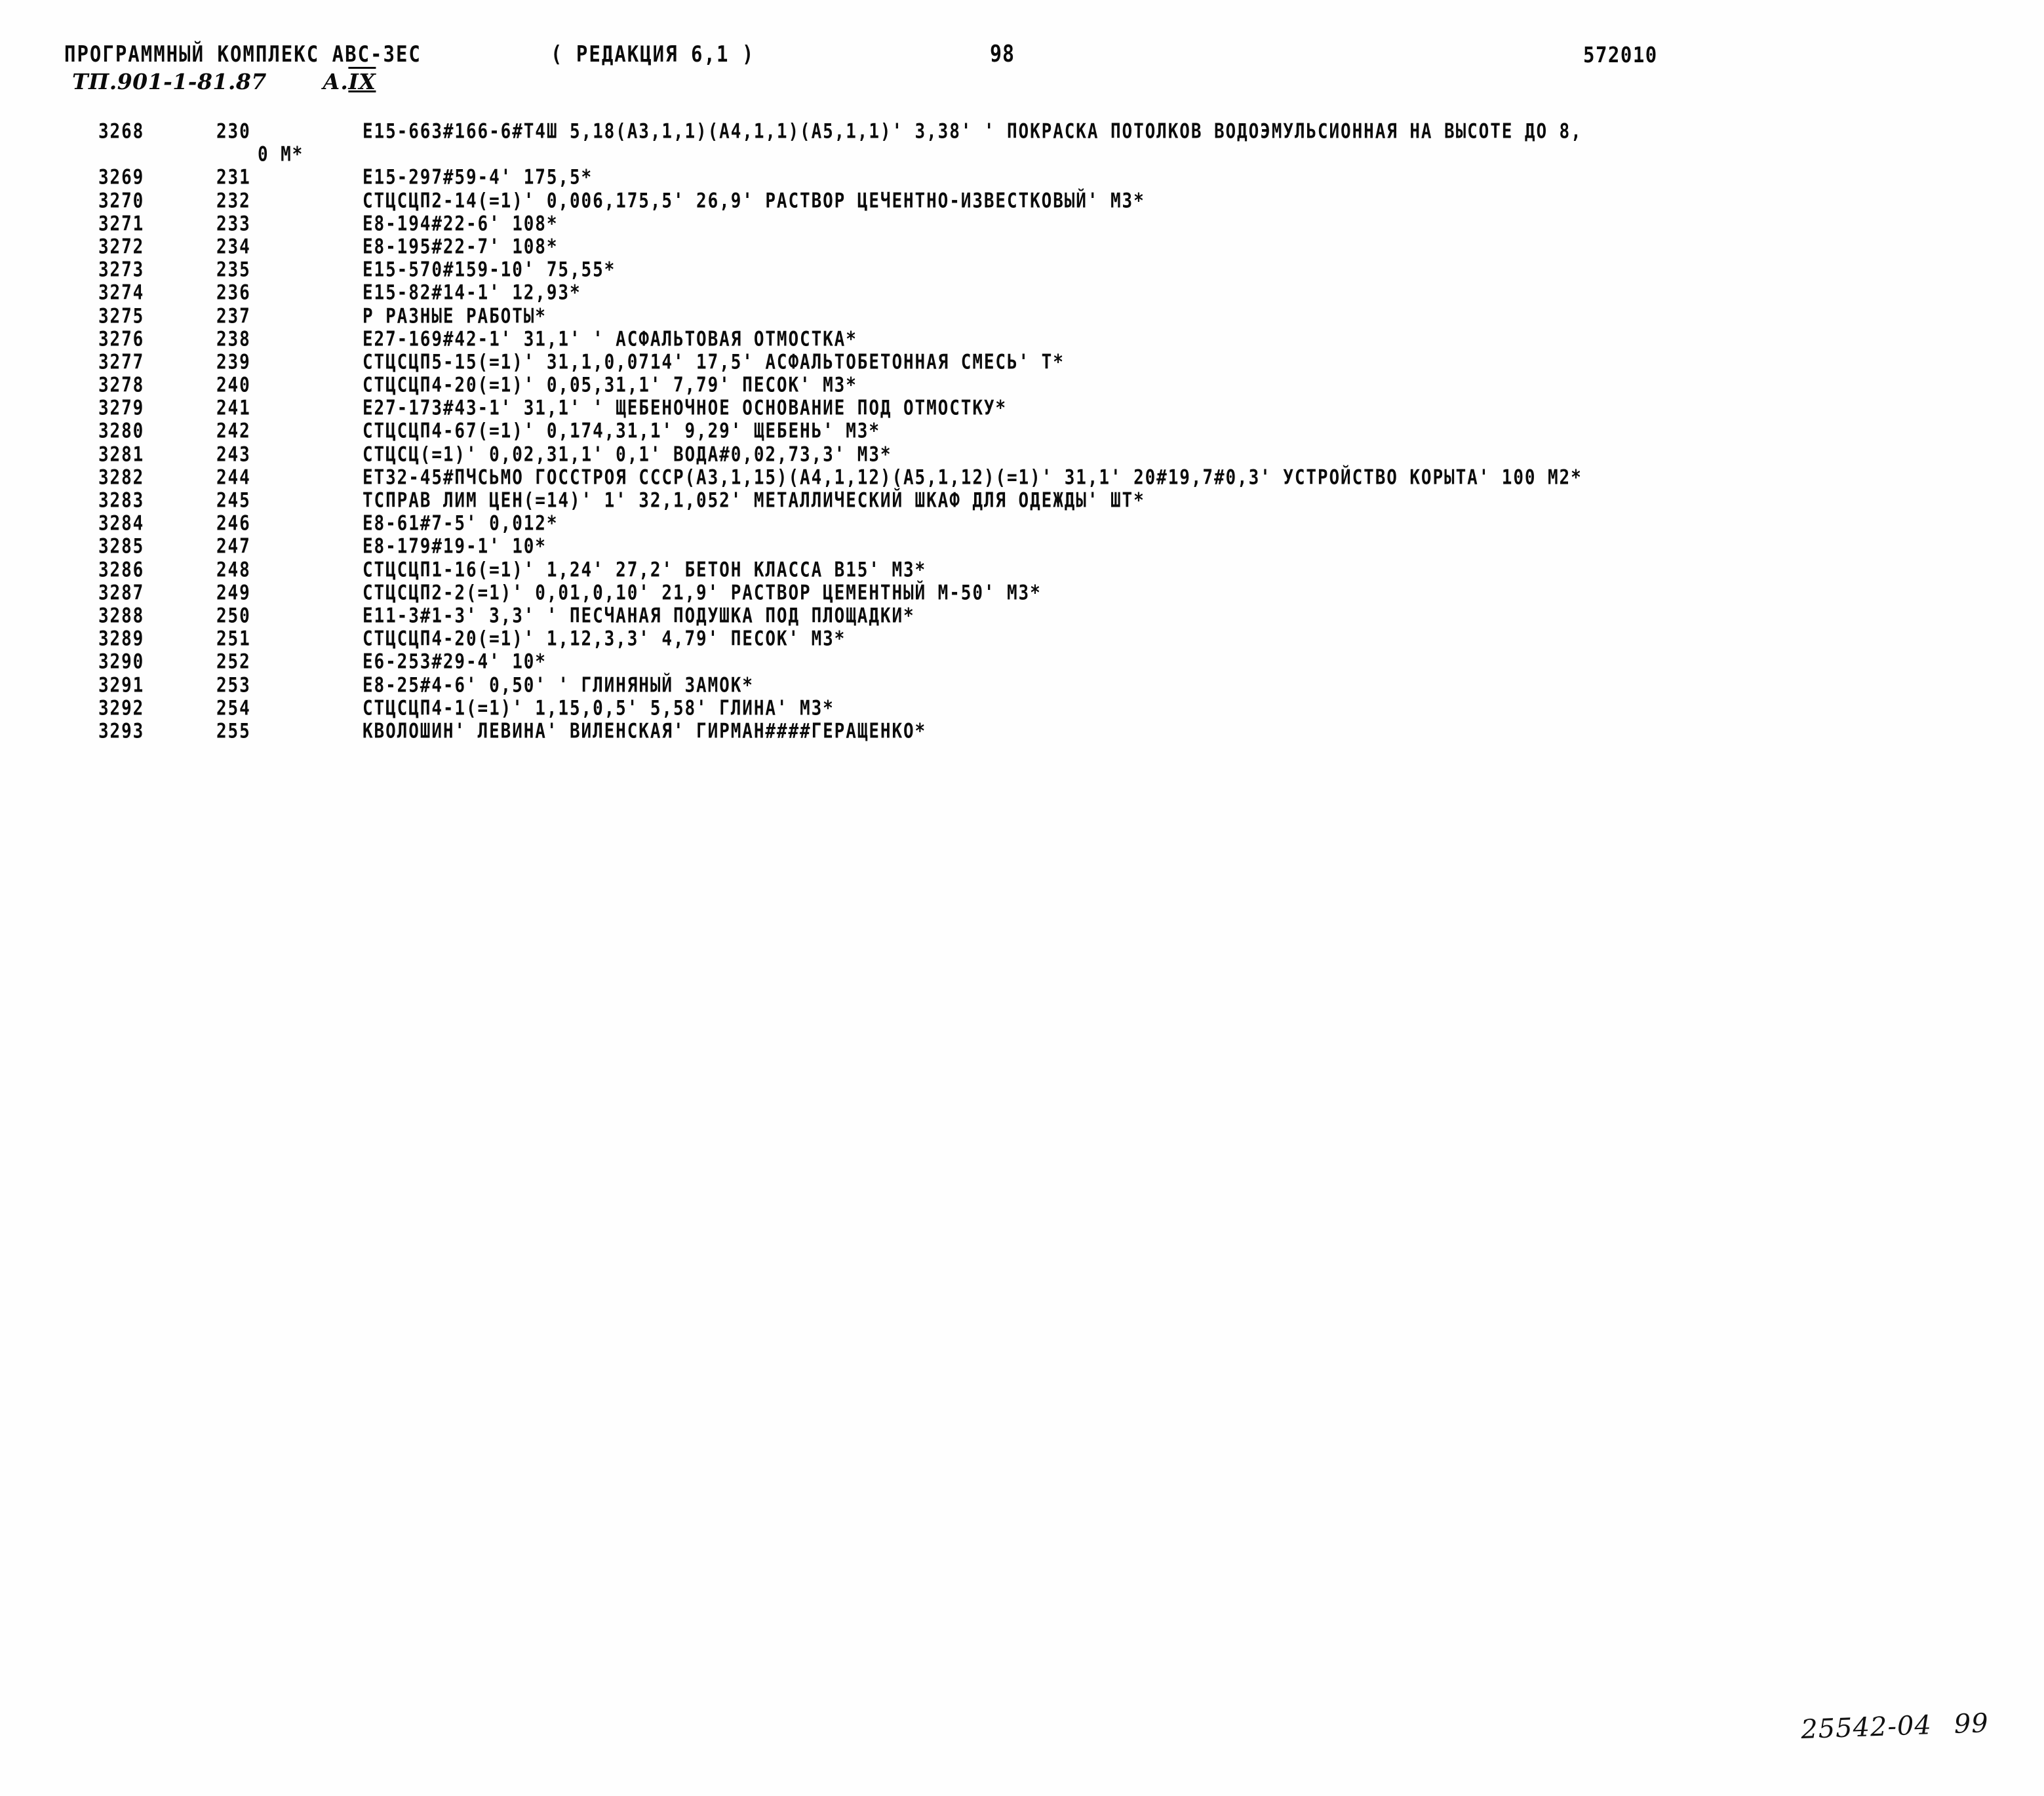 This screenshot has width=2044, height=1796. Describe the element at coordinates (121, 224) in the screenshot. I see `row-sequence-number: 3271` at that location.